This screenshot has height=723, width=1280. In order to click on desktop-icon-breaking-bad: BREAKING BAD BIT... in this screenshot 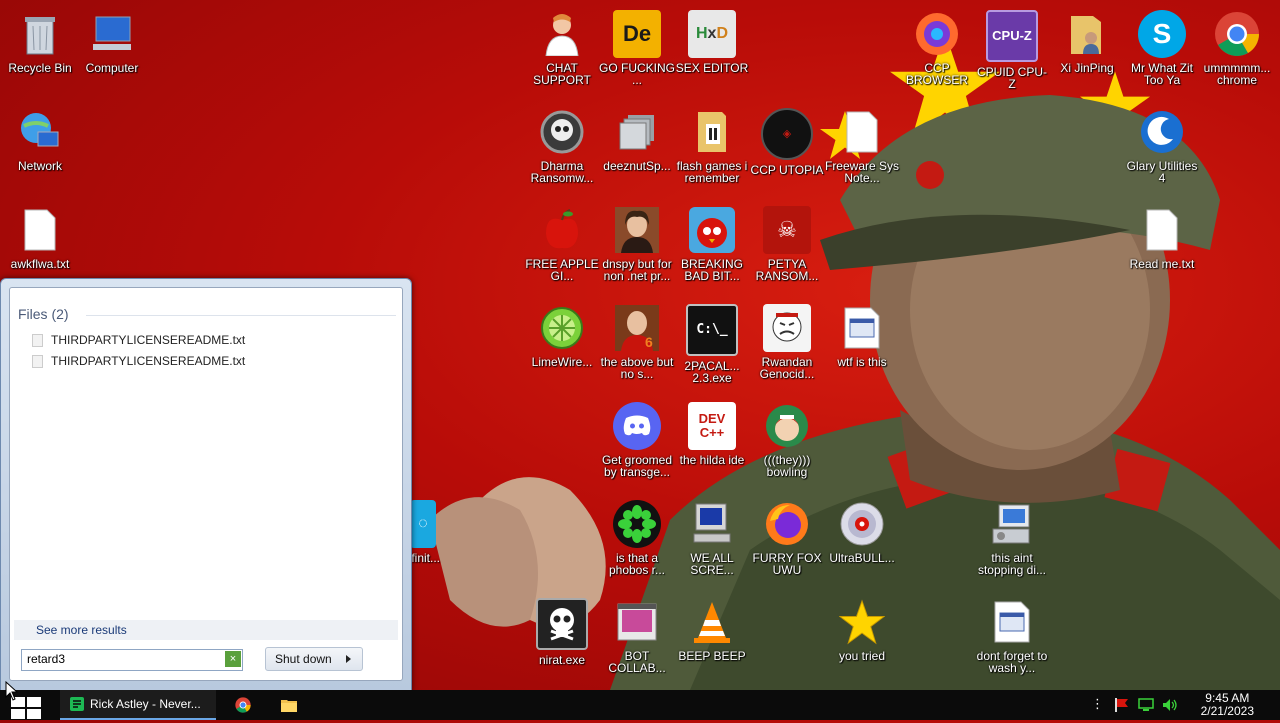, I will do `click(712, 248)`.